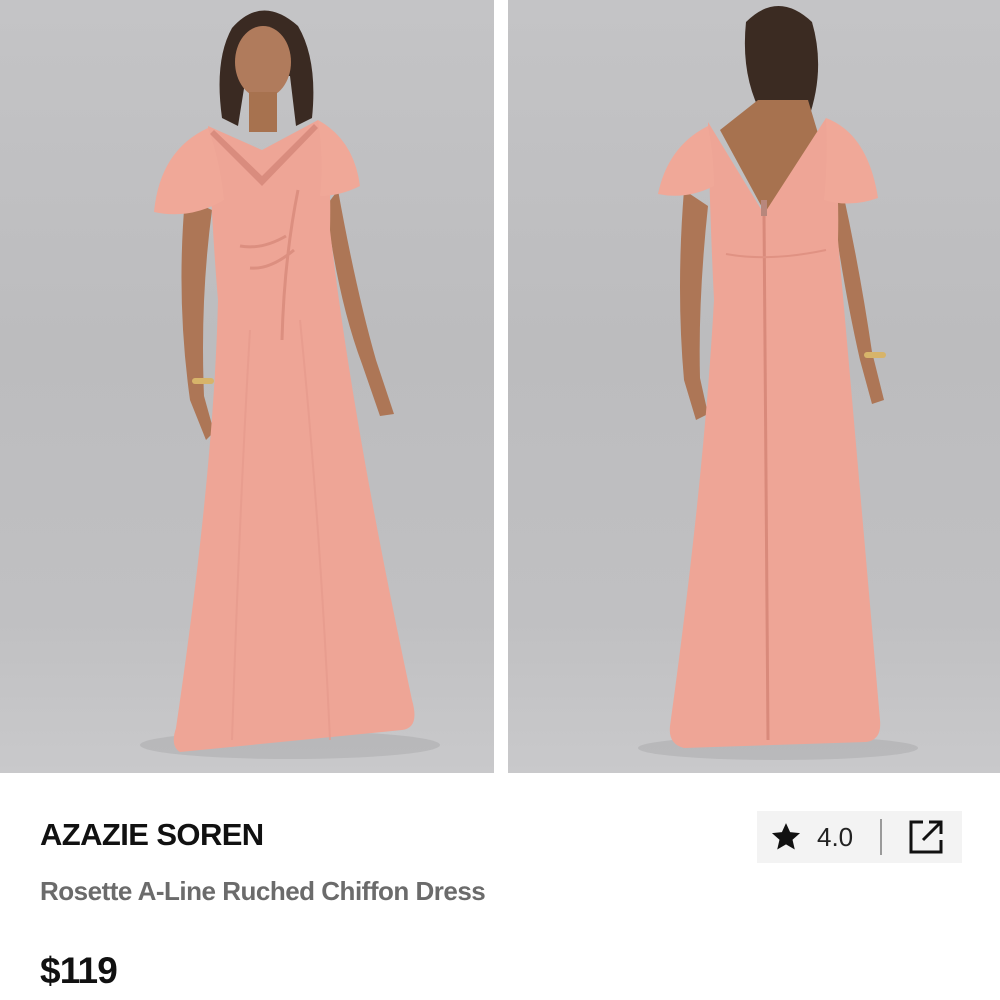 The width and height of the screenshot is (1000, 1000). I want to click on star-icon, so click(786, 836).